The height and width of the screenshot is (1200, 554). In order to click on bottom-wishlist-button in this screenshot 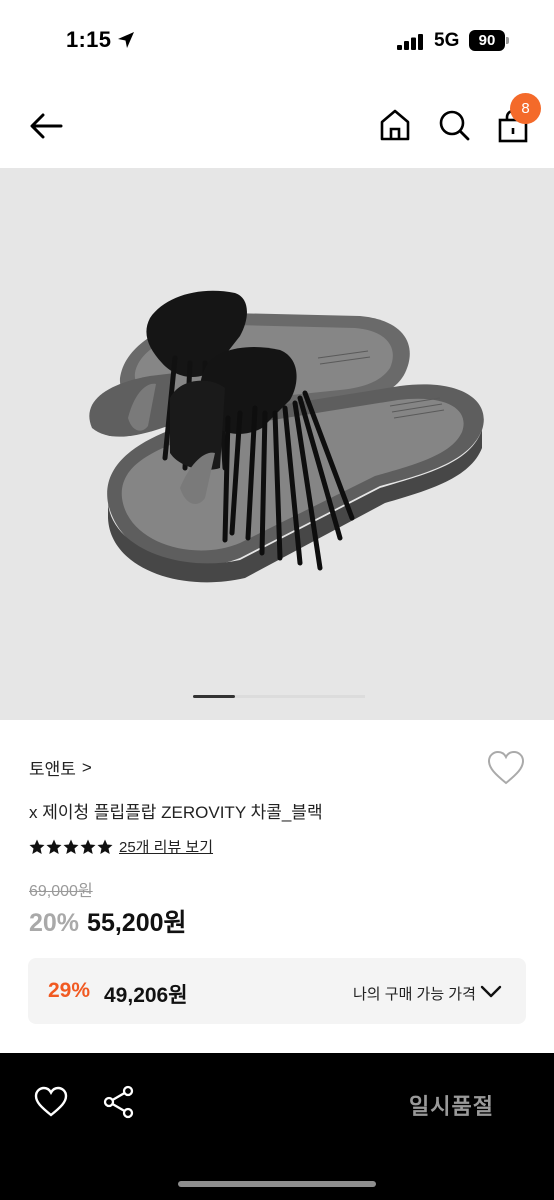, I will do `click(51, 1102)`.